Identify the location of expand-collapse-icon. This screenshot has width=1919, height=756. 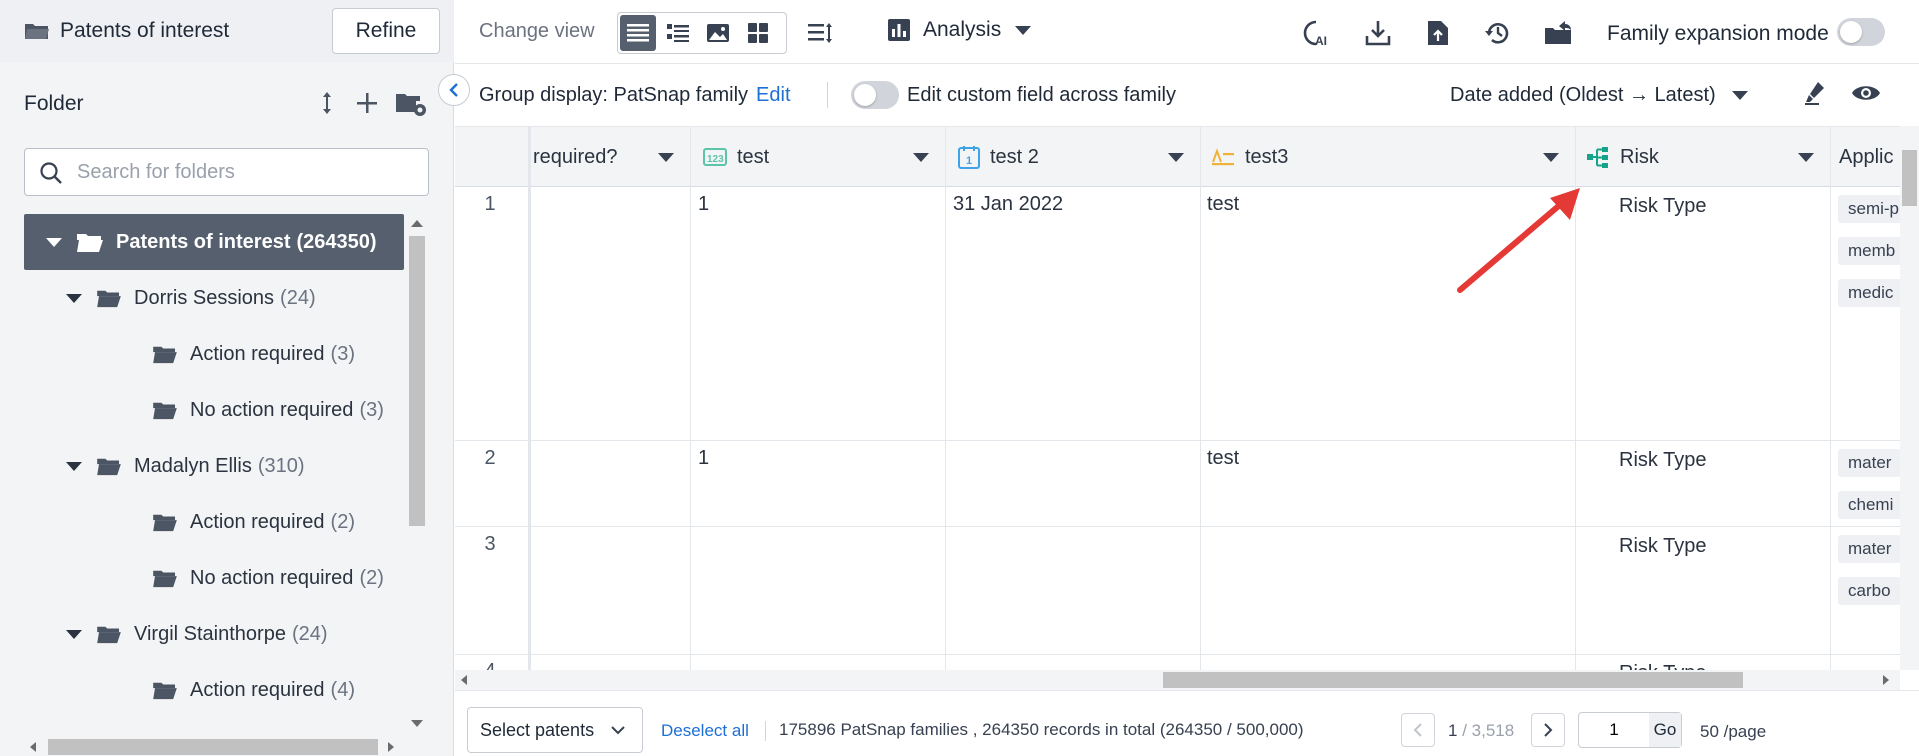
(327, 103).